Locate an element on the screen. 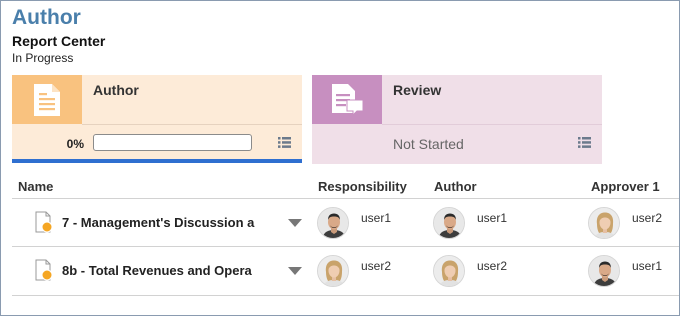 The image size is (680, 316). responsibility-user: user1 is located at coordinates (376, 218).